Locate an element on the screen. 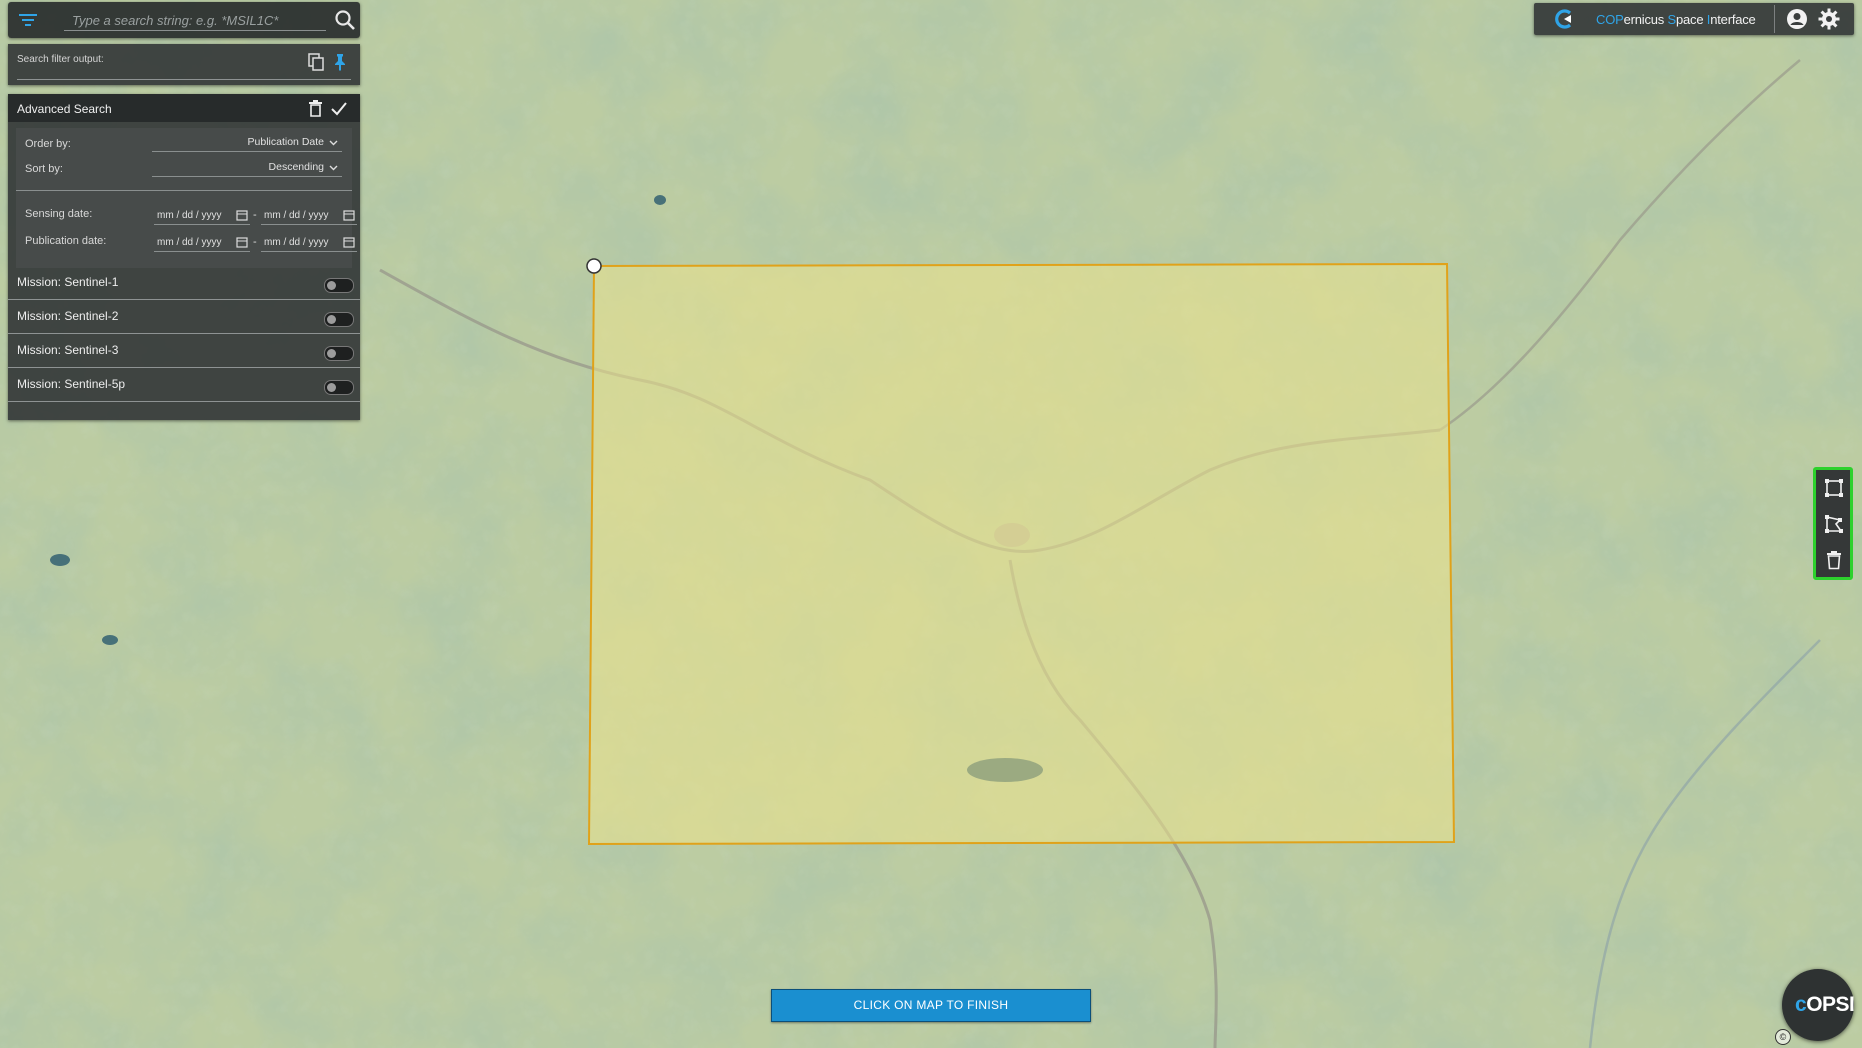  sensing-date-label: Sensing date: is located at coordinates (59, 214).